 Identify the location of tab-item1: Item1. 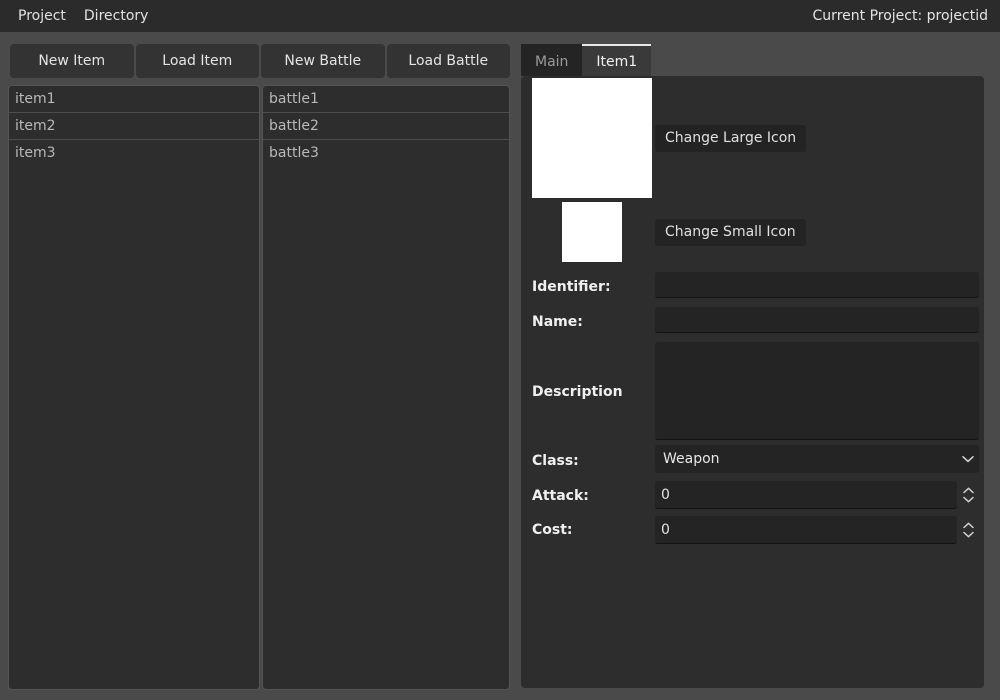
(617, 60).